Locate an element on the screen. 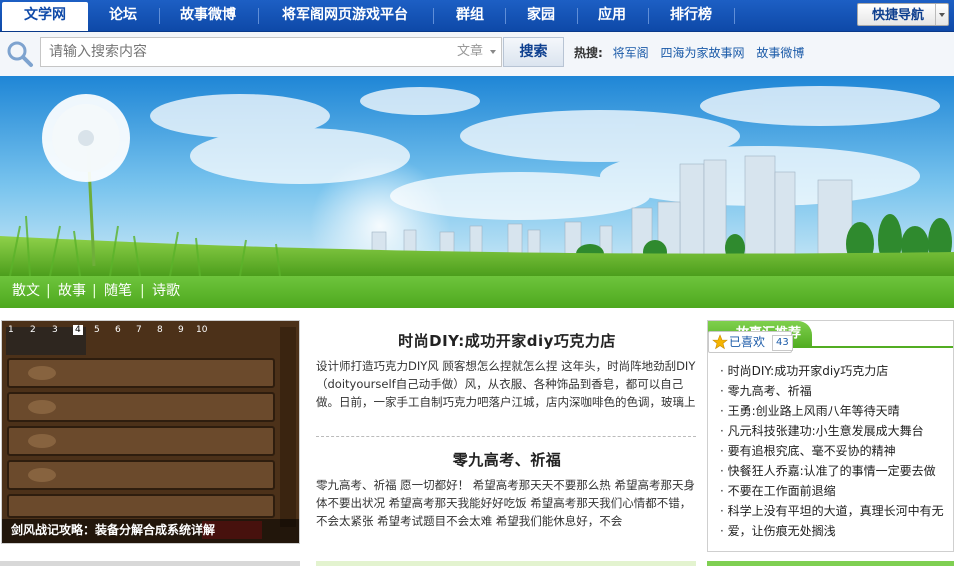 This screenshot has height=566, width=954. search-bar: 文章 搜索 热搜: 将军阁 四海为家故事网 故事微博 is located at coordinates (477, 54).